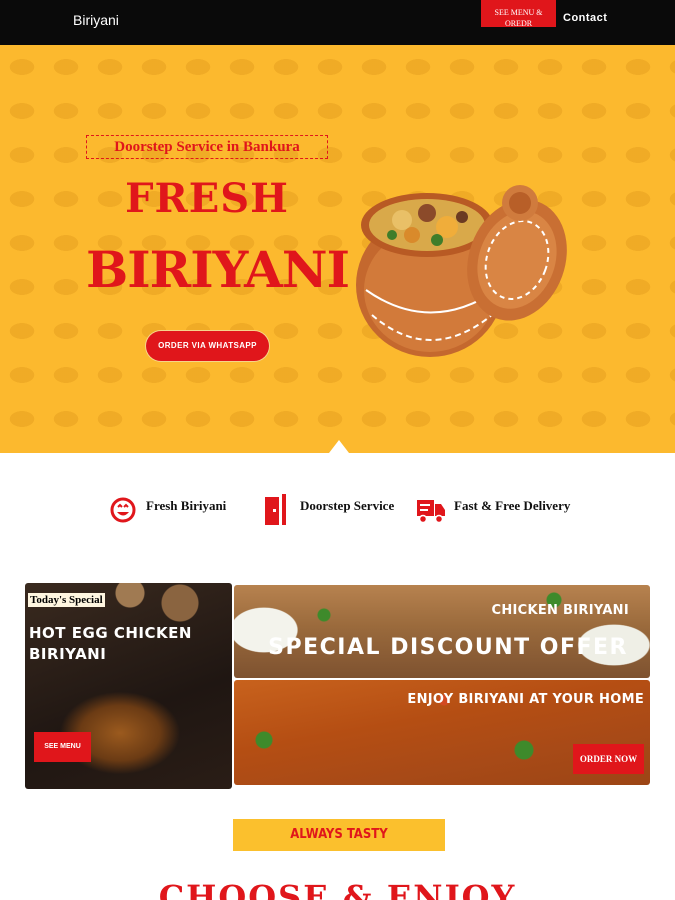 This screenshot has height=900, width=675. I want to click on feature-label: Fast & Free Delivery, so click(512, 505).